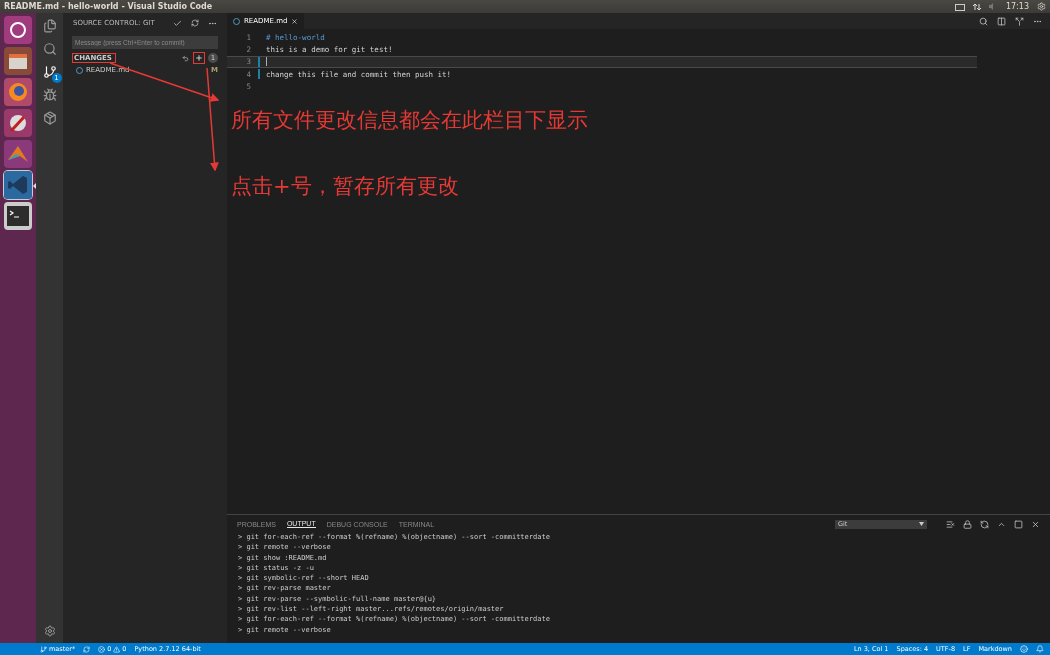  I want to click on files-icon, so click(49, 26).